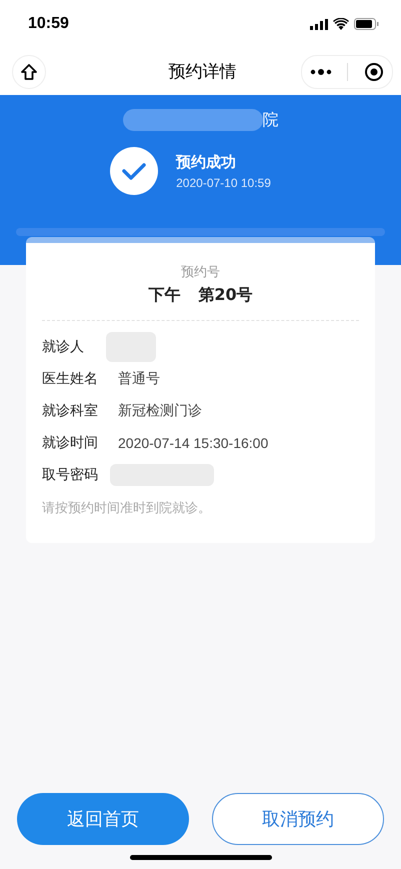 This screenshot has width=401, height=869. I want to click on page-title: 预约详情, so click(202, 72).